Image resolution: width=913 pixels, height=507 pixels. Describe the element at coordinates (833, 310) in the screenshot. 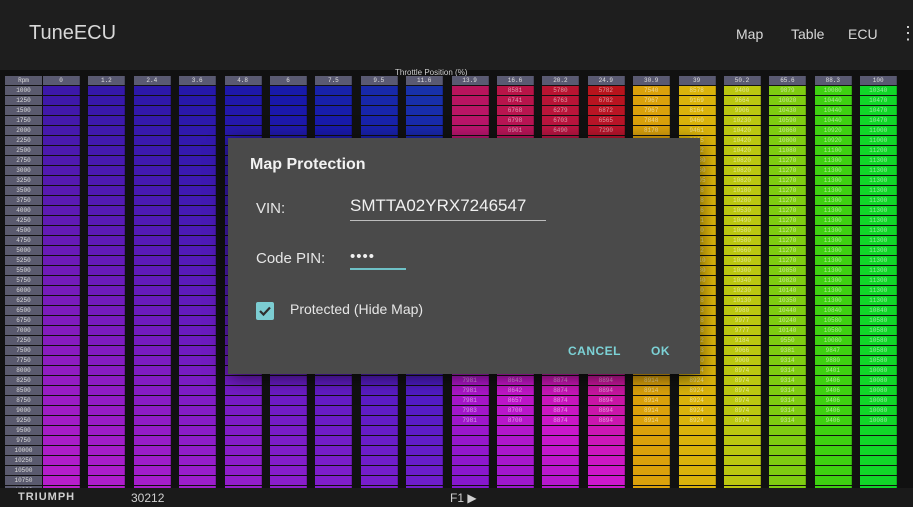

I see `map-cell: 10840` at that location.